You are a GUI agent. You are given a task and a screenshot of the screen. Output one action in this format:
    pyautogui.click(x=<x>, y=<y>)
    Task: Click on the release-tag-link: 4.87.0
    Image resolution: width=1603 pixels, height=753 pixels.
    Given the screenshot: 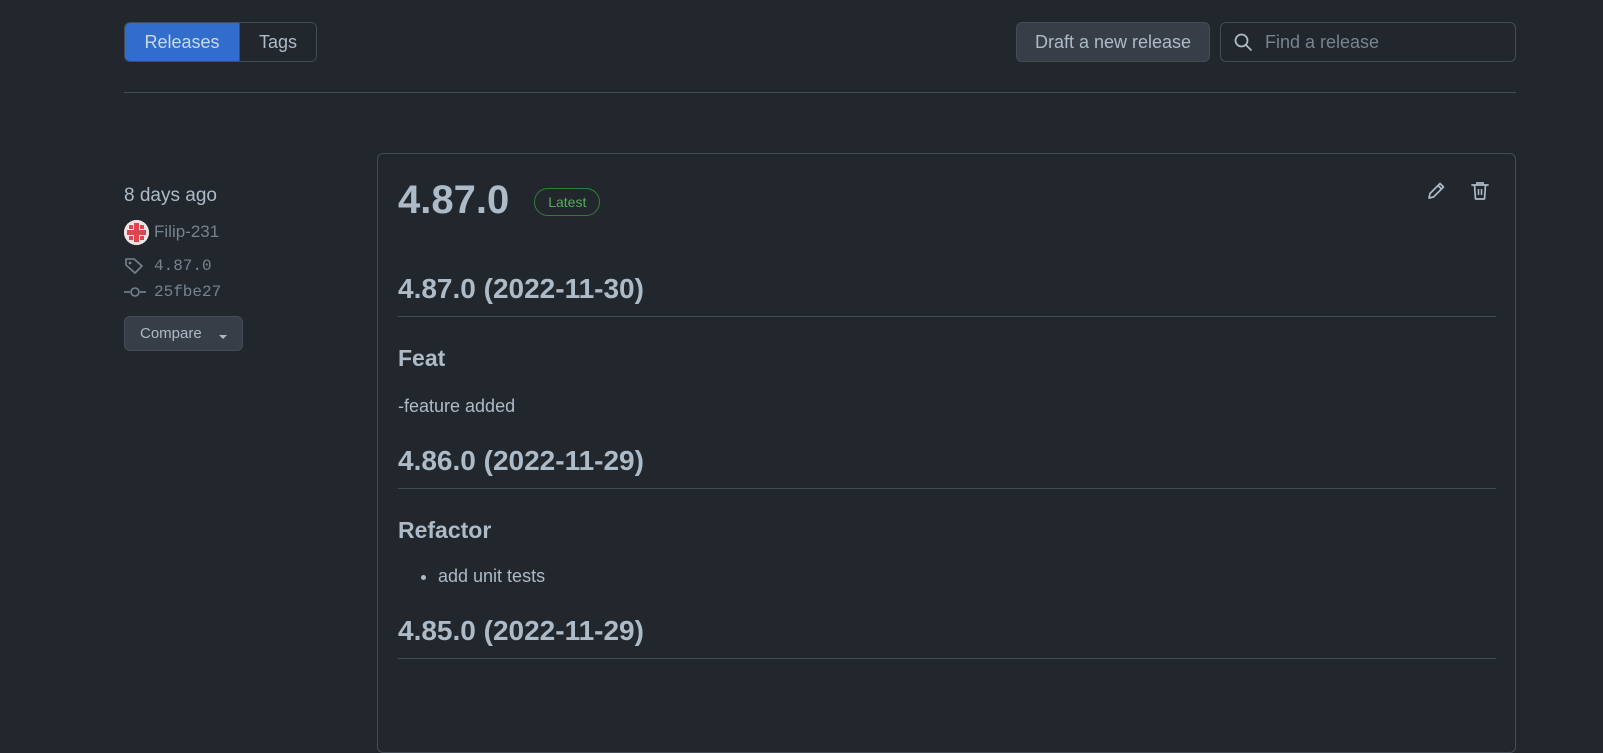 What is the action you would take?
    pyautogui.click(x=239, y=266)
    